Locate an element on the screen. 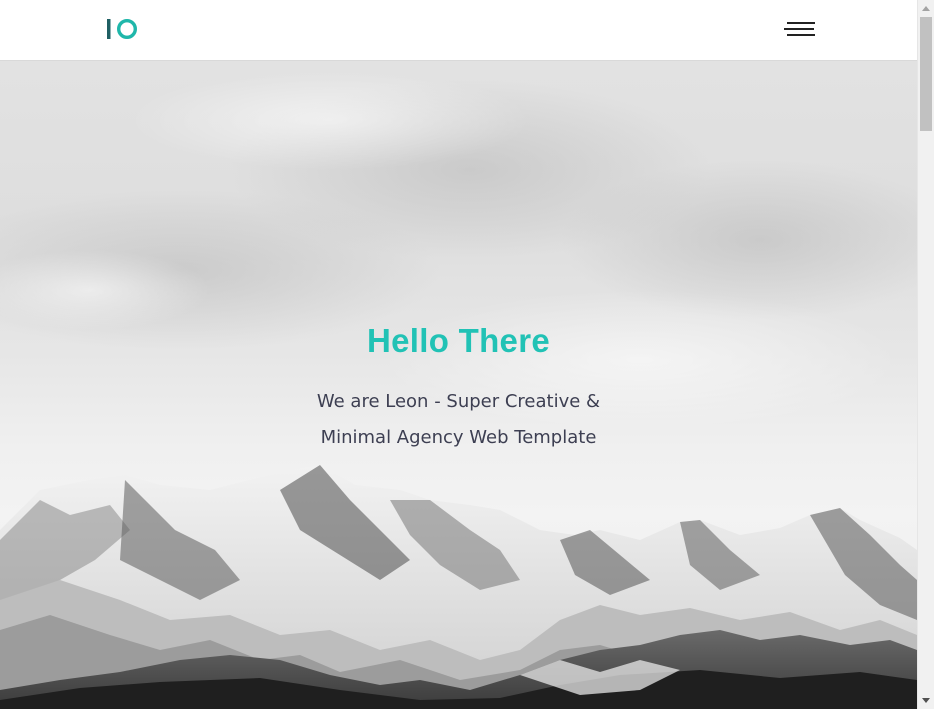 Image resolution: width=934 pixels, height=709 pixels. hamburger-menu-button is located at coordinates (799, 29).